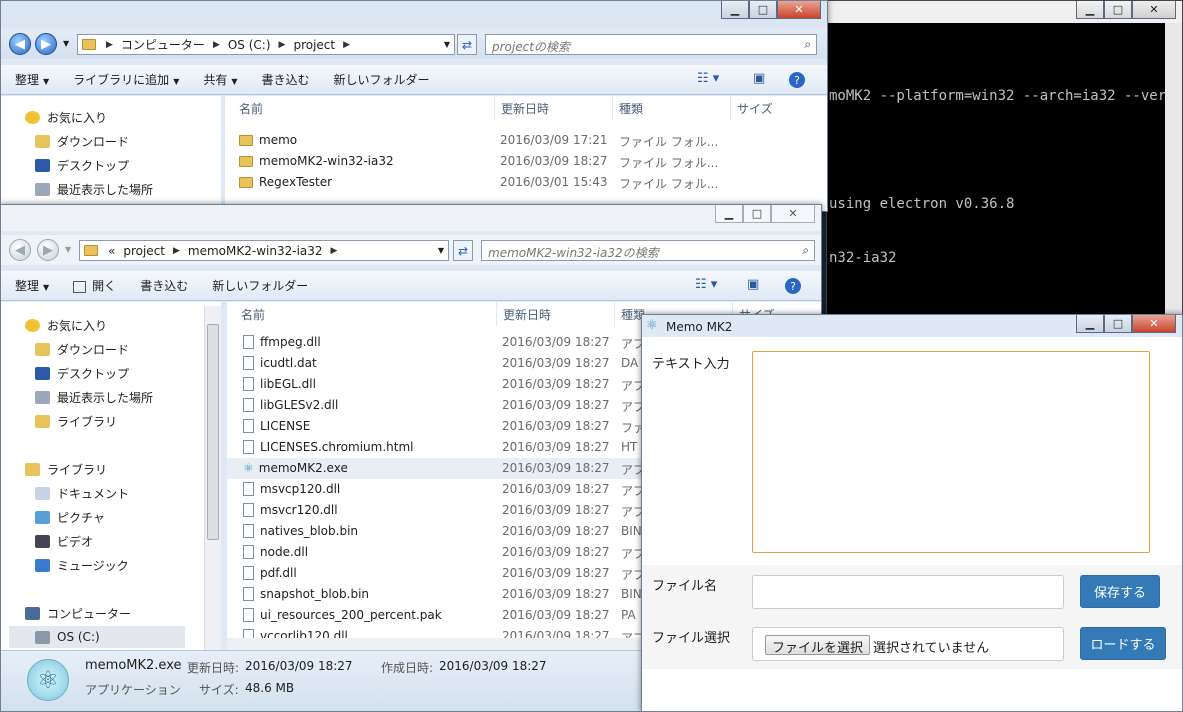 The width and height of the screenshot is (1183, 712). What do you see at coordinates (931, 648) in the screenshot?
I see `no-file-text: 選択されていません` at bounding box center [931, 648].